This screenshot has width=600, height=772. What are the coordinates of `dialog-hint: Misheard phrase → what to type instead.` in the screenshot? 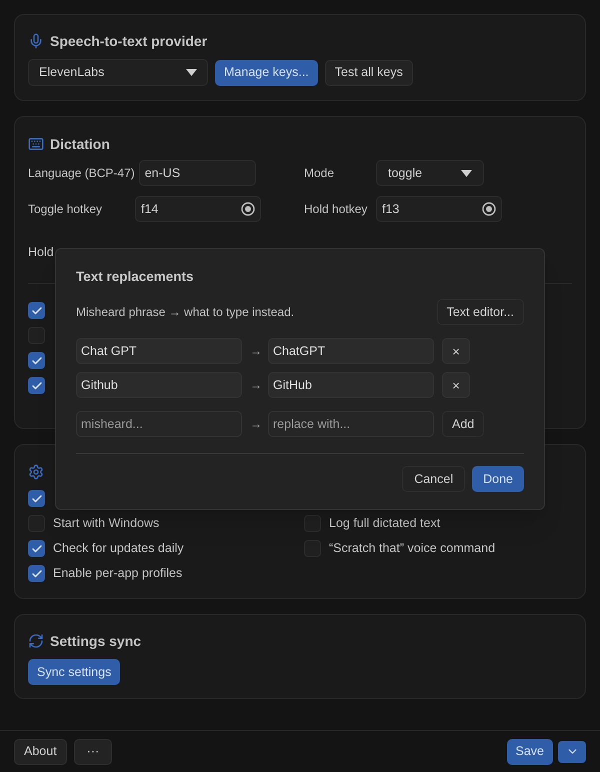 It's located at (185, 313).